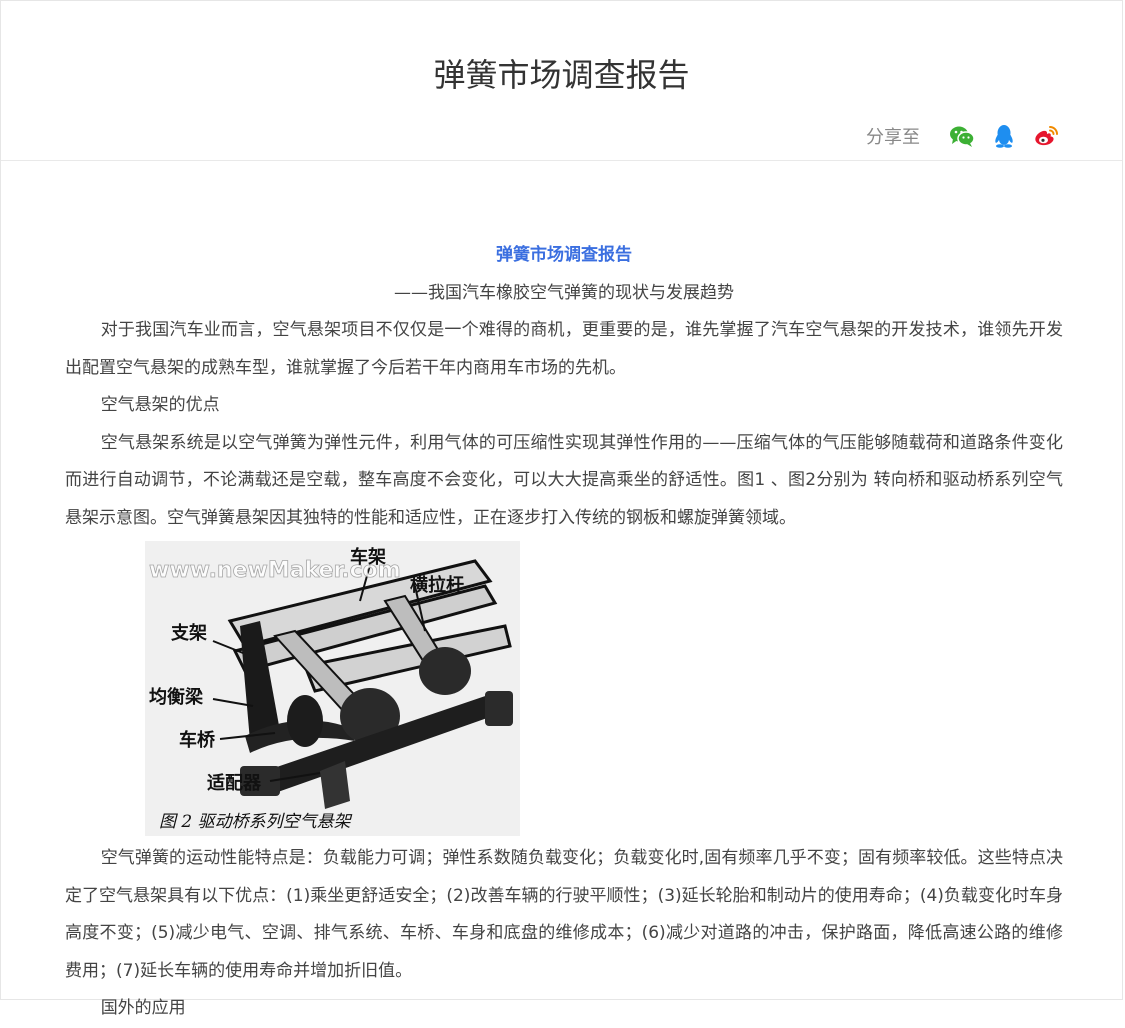  Describe the element at coordinates (1004, 136) in the screenshot. I see `qq-icon` at that location.